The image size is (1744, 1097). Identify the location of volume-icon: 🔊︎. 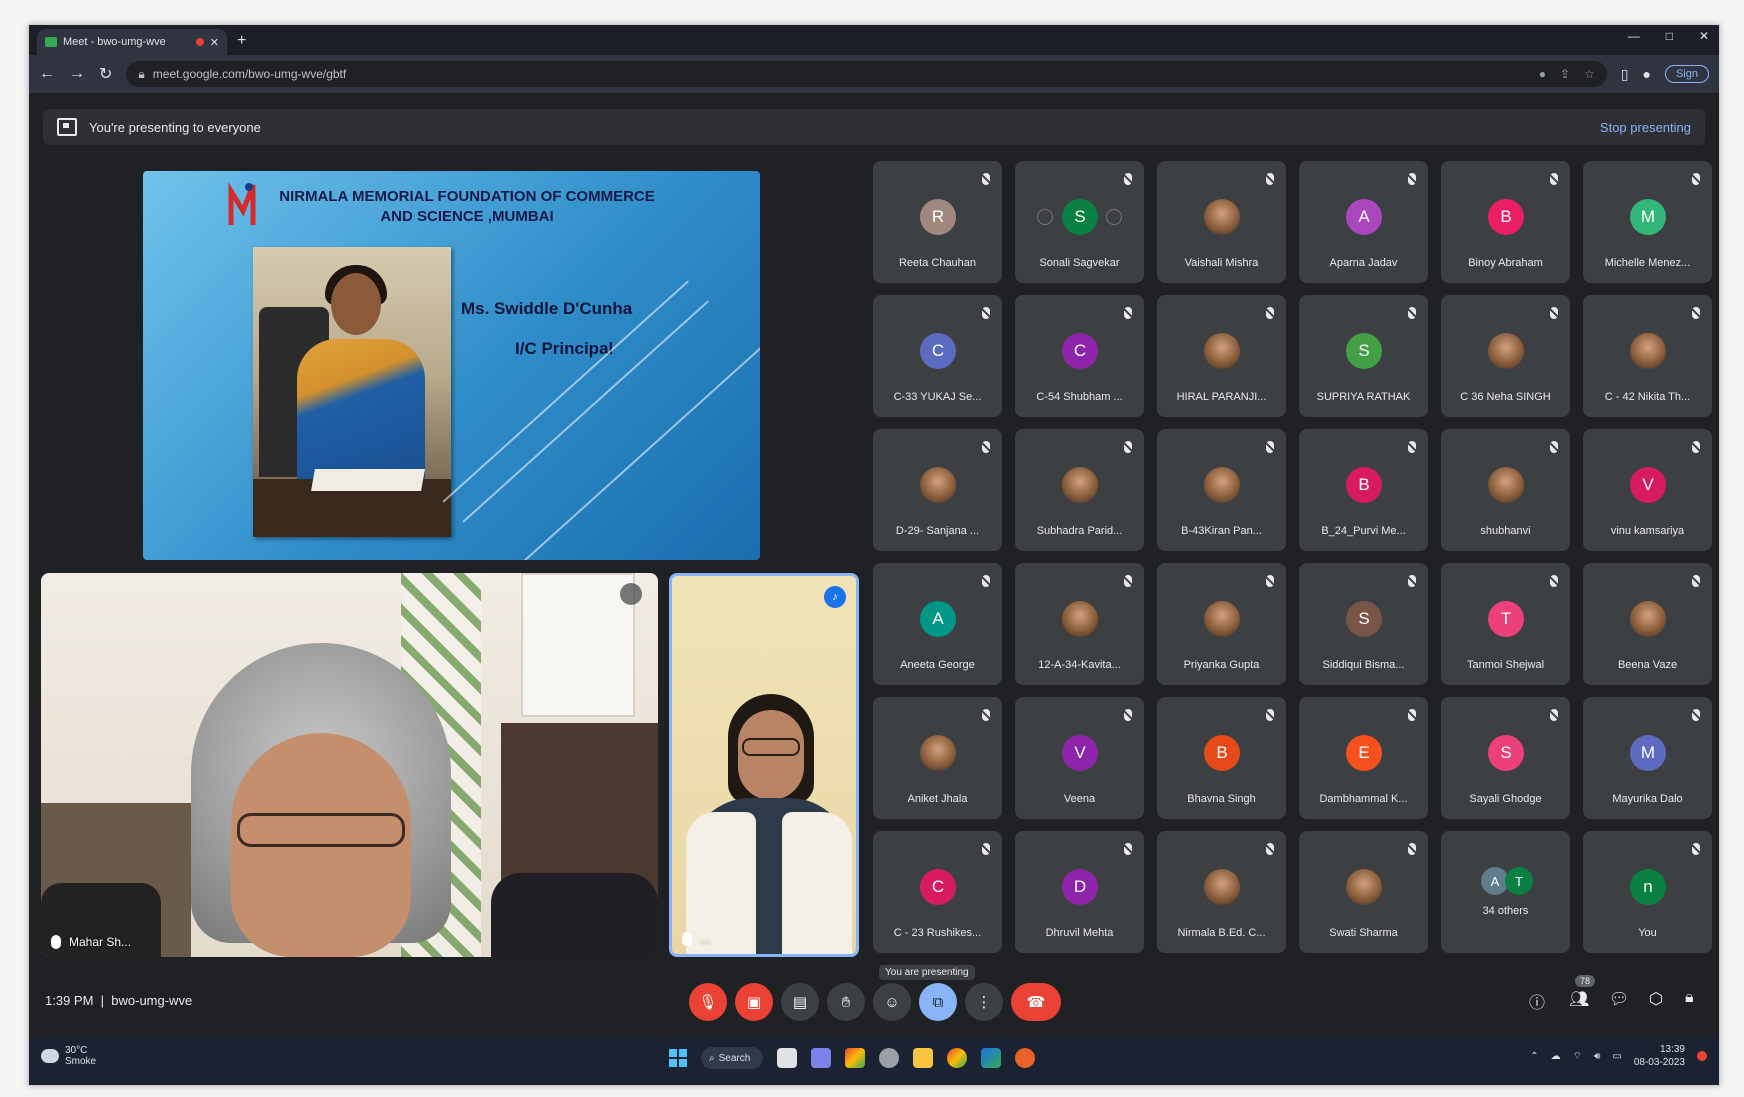
(1597, 1056).